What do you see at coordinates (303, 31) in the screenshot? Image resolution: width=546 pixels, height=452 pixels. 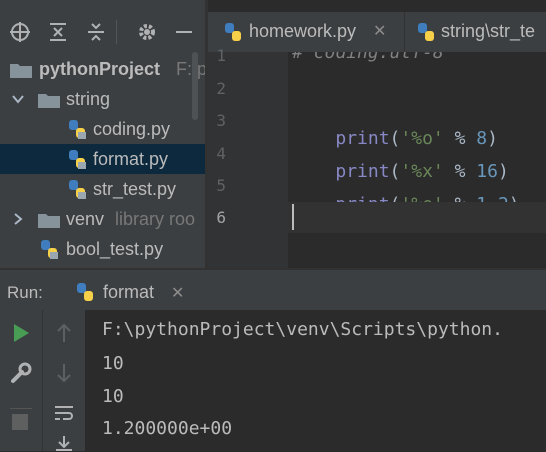 I see `tab-label: homework.py` at bounding box center [303, 31].